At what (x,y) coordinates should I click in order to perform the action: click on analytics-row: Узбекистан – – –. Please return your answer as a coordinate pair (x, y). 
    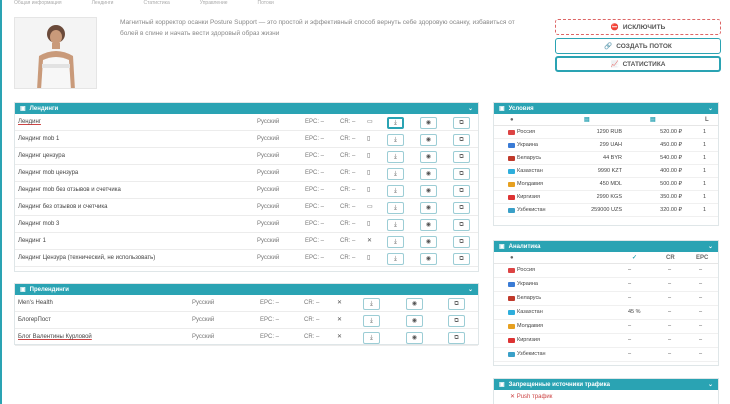
    Looking at the image, I should click on (606, 355).